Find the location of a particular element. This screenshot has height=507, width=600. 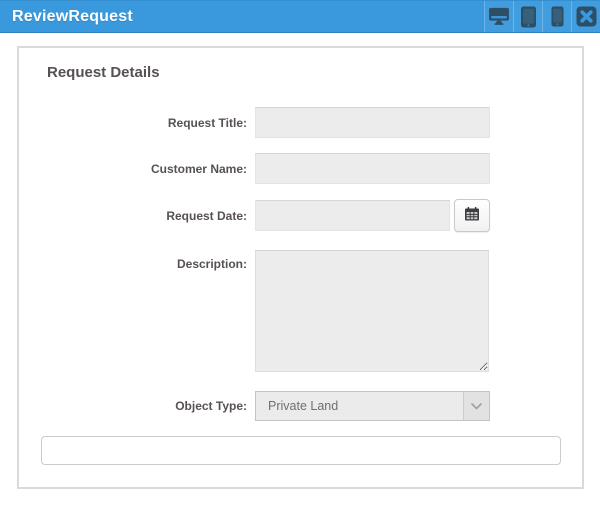

calendar-button is located at coordinates (472, 215).